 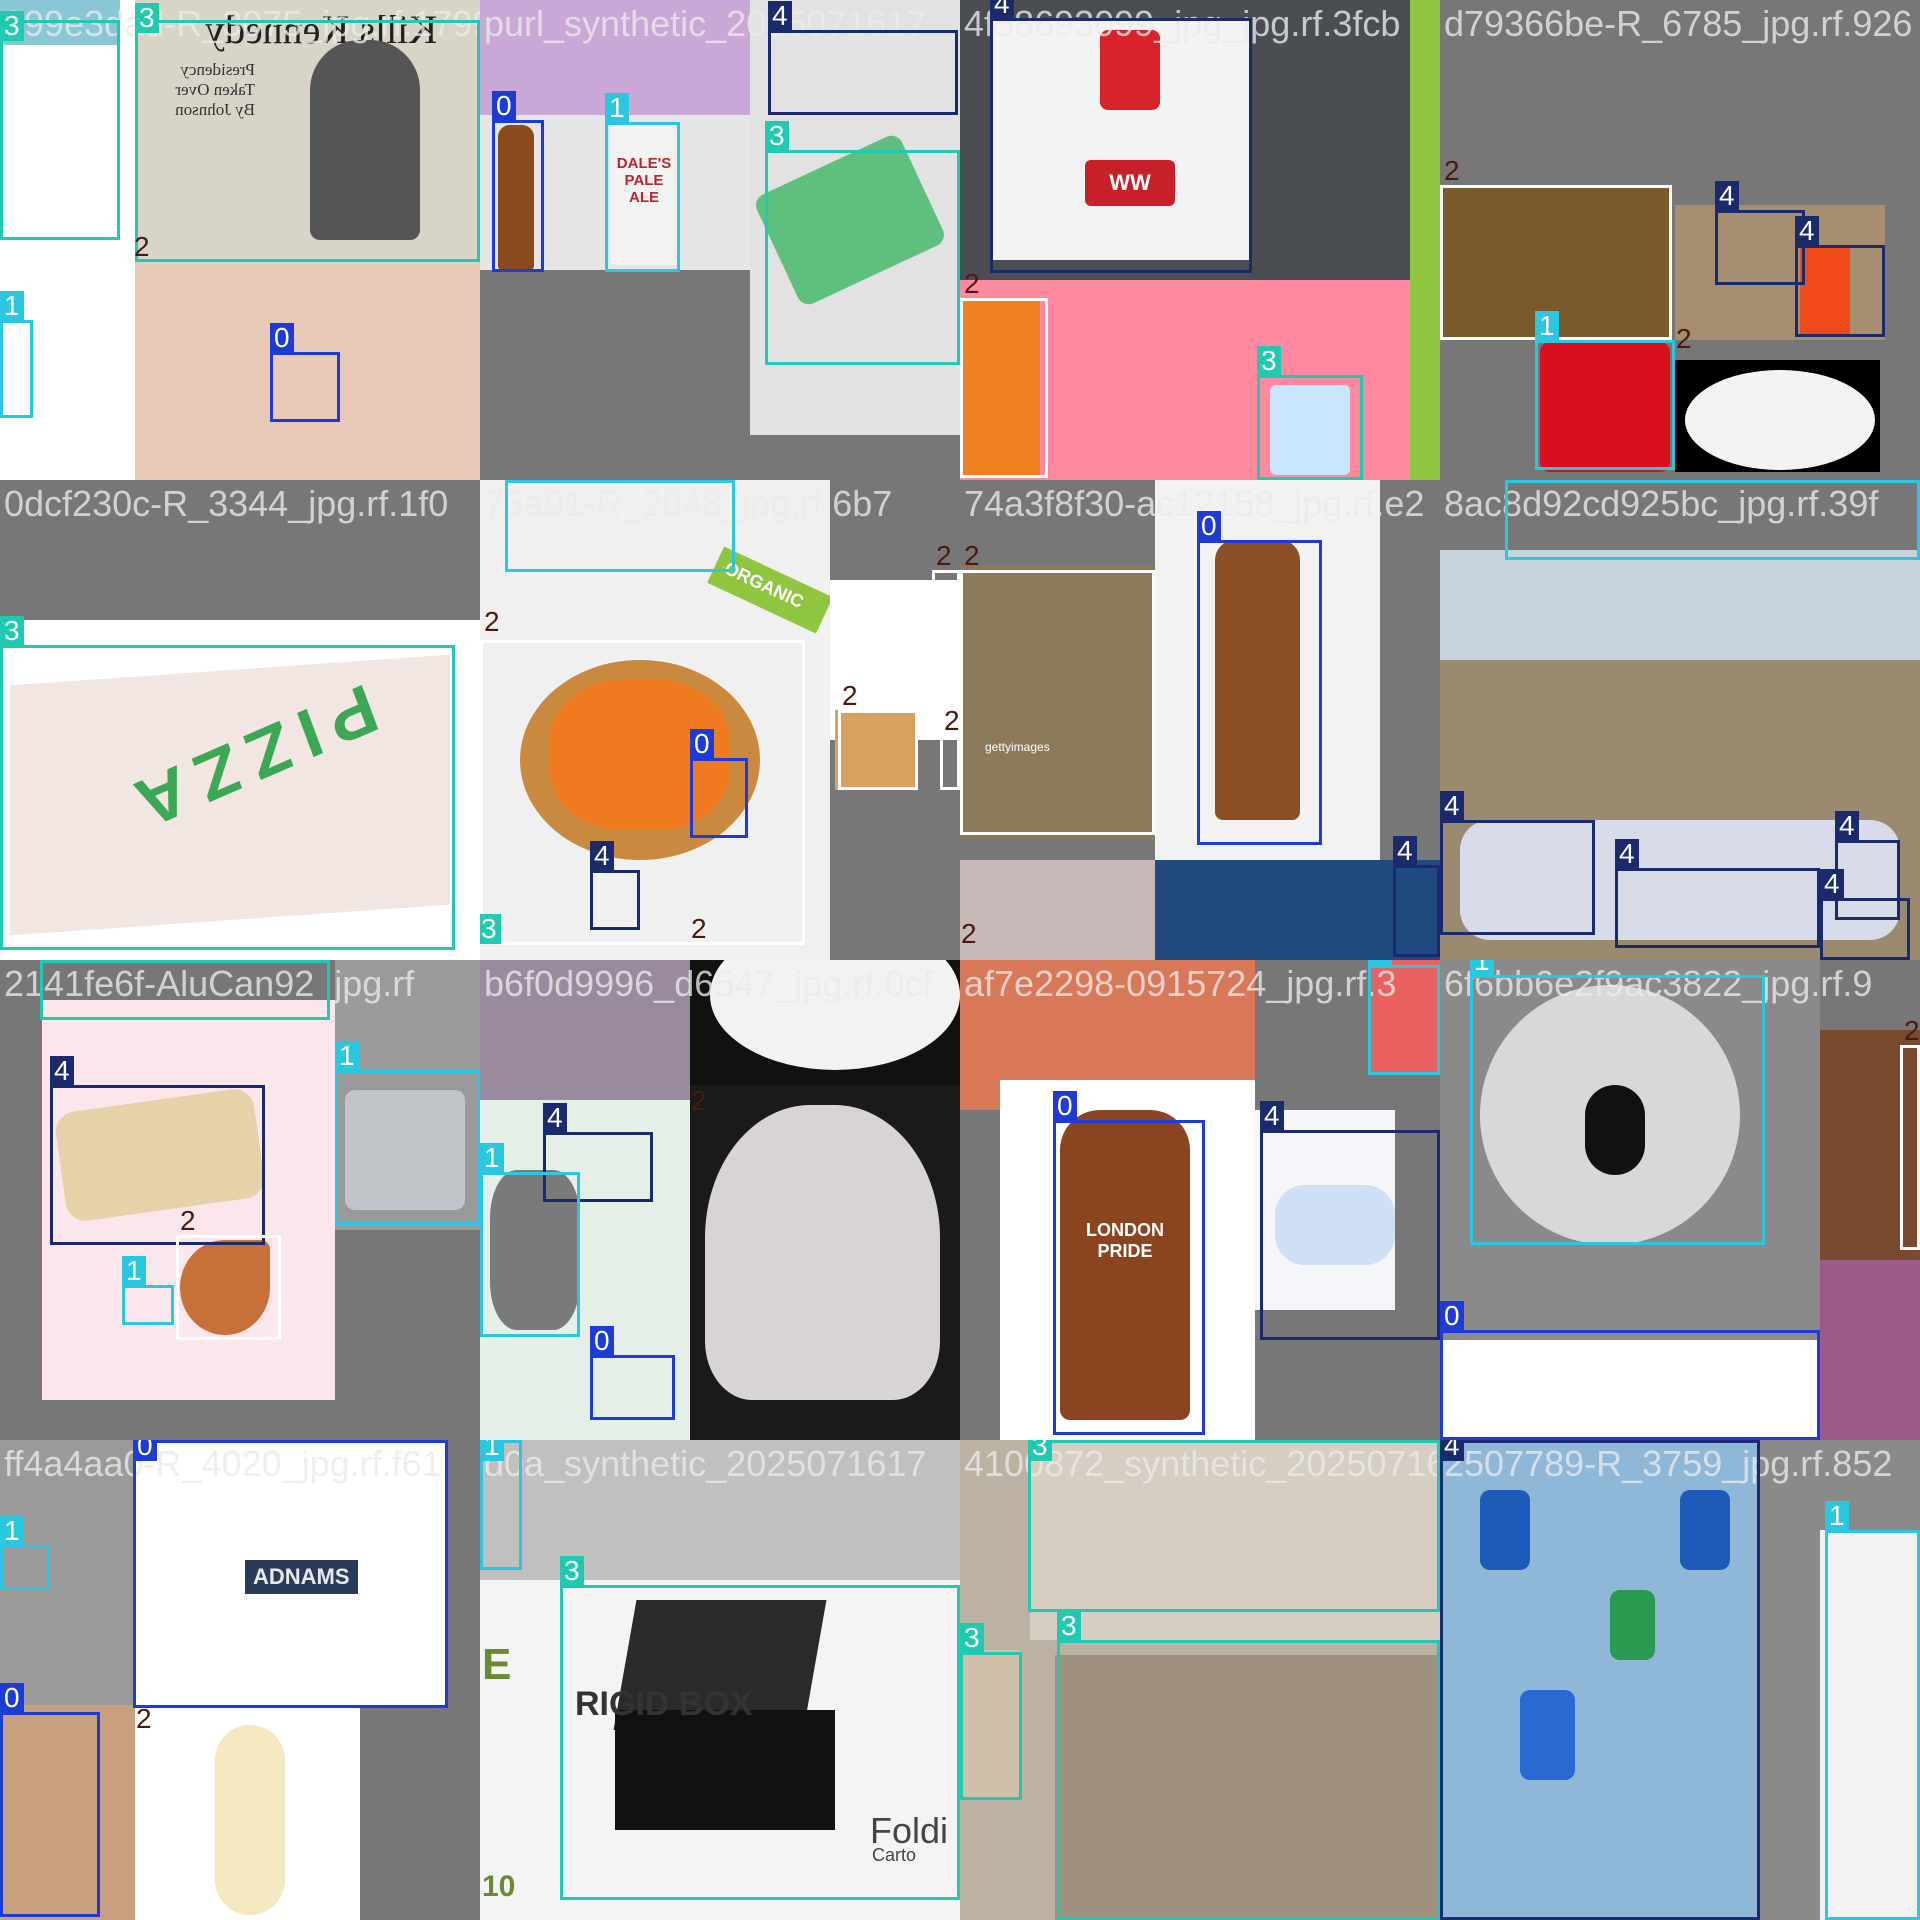 I want to click on lid-photo, so click(x=1777, y=416).